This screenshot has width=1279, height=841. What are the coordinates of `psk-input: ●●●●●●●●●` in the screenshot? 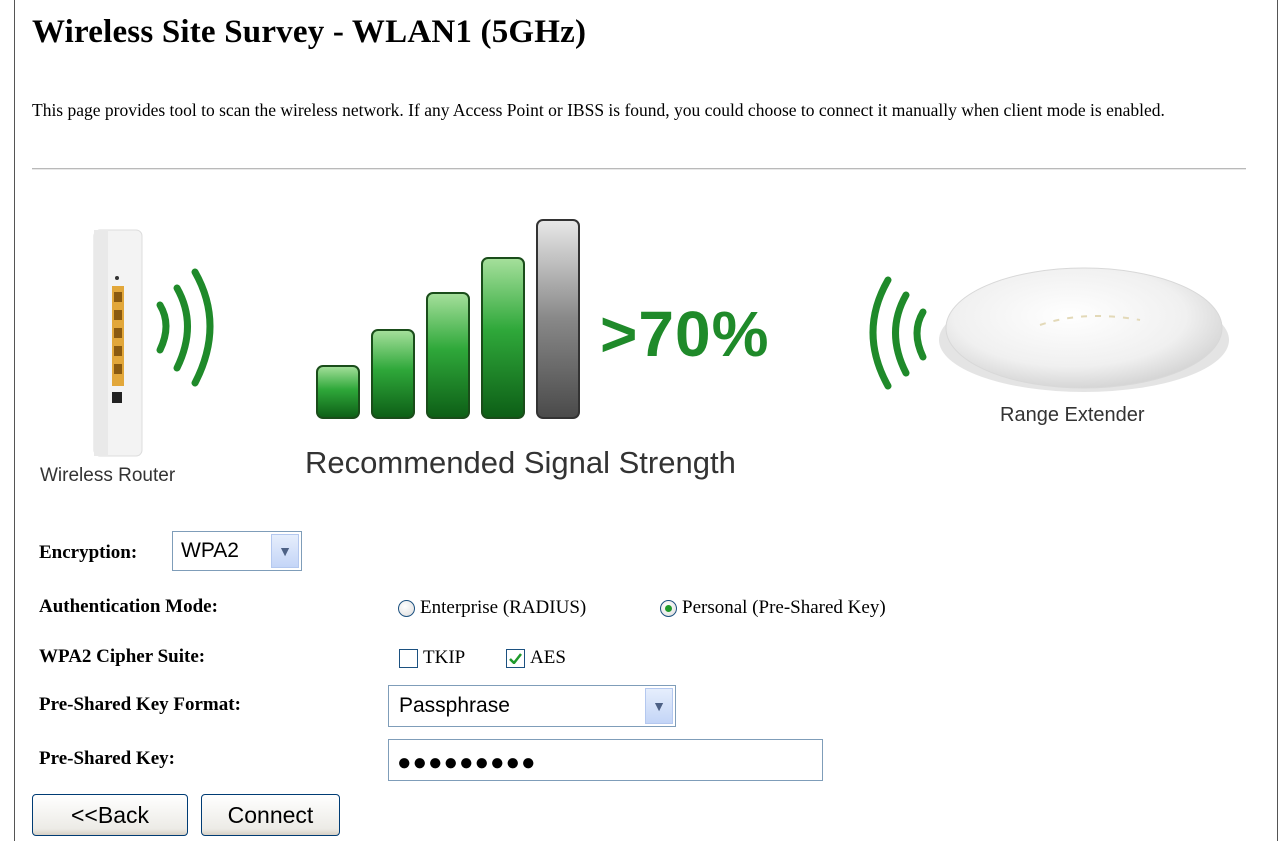 It's located at (605, 760).